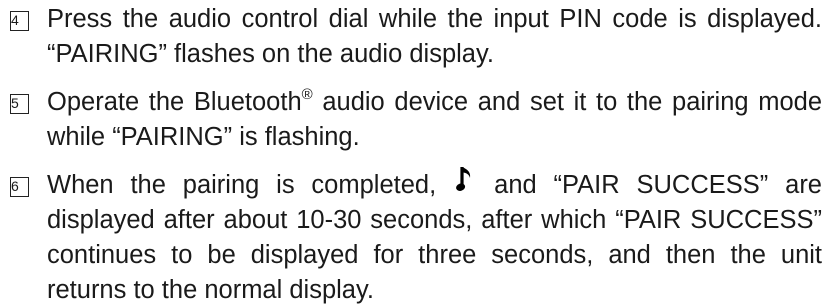  Describe the element at coordinates (174, 102) in the screenshot. I see `step-text-part: Operate the Bluetooth` at that location.